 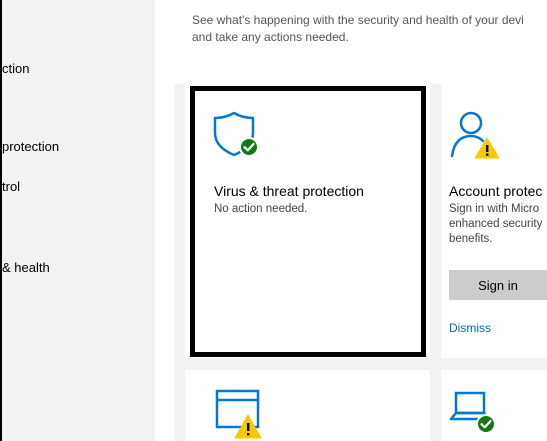 I want to click on sidebar-item-protection: ction, so click(x=15, y=68).